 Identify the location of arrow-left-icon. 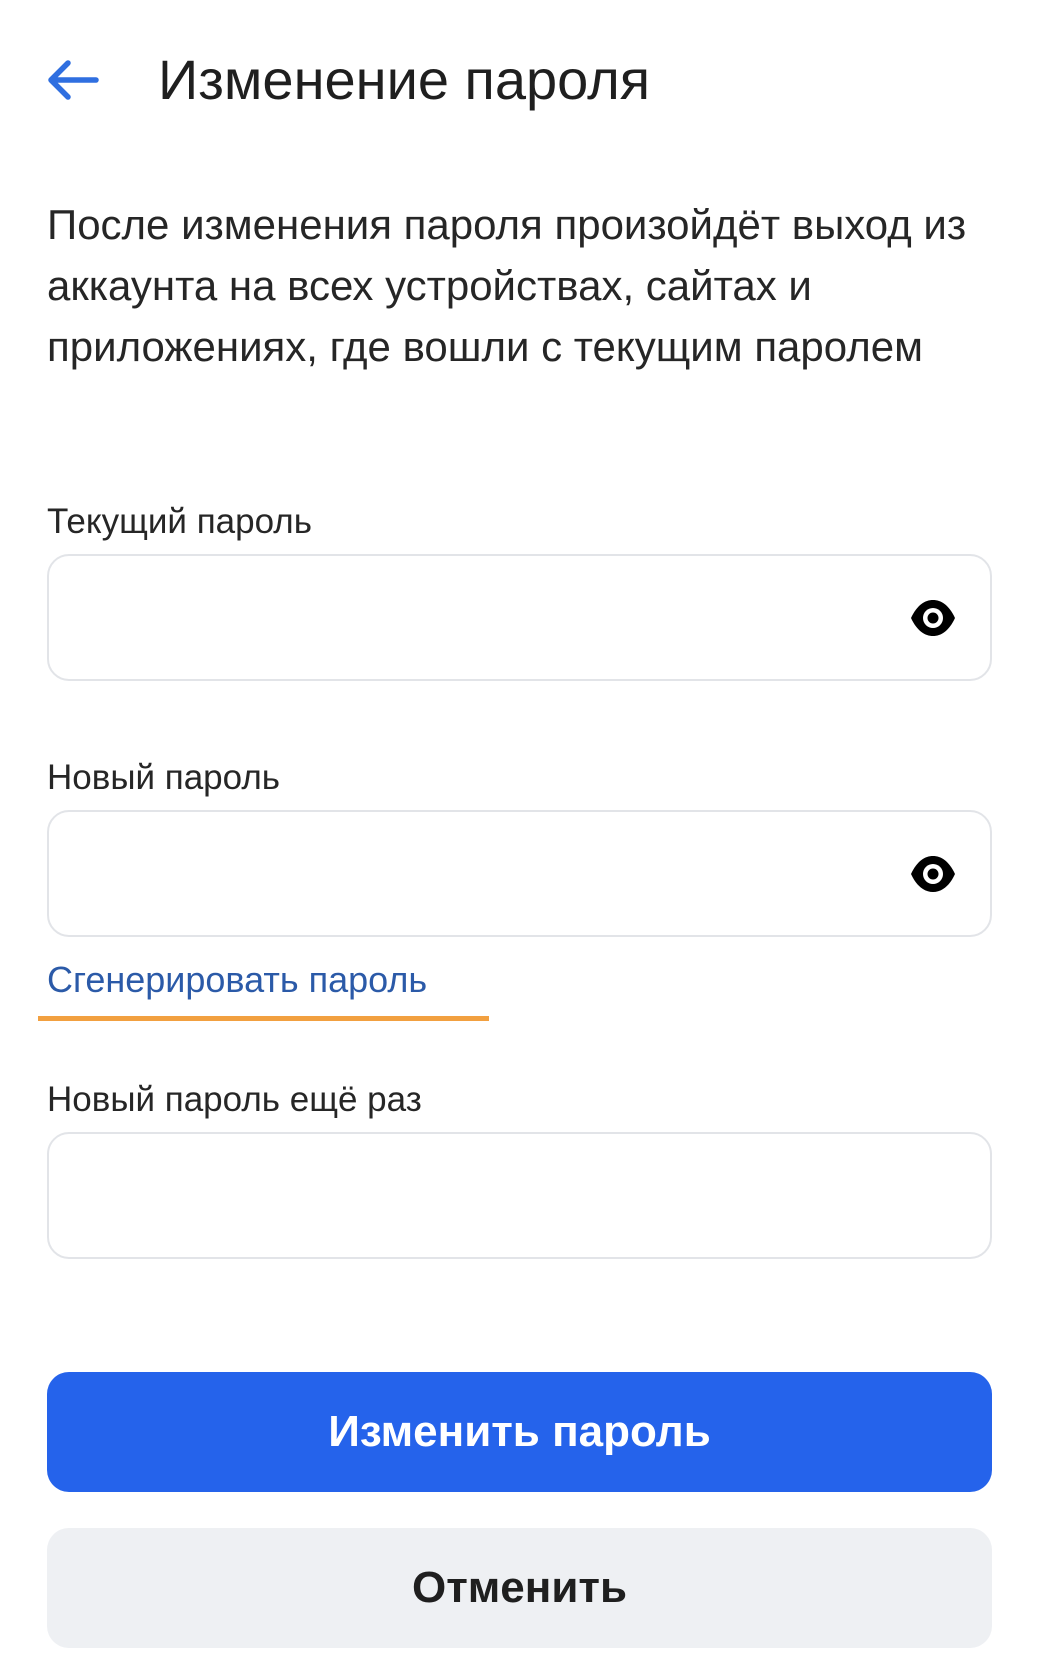
(73, 80).